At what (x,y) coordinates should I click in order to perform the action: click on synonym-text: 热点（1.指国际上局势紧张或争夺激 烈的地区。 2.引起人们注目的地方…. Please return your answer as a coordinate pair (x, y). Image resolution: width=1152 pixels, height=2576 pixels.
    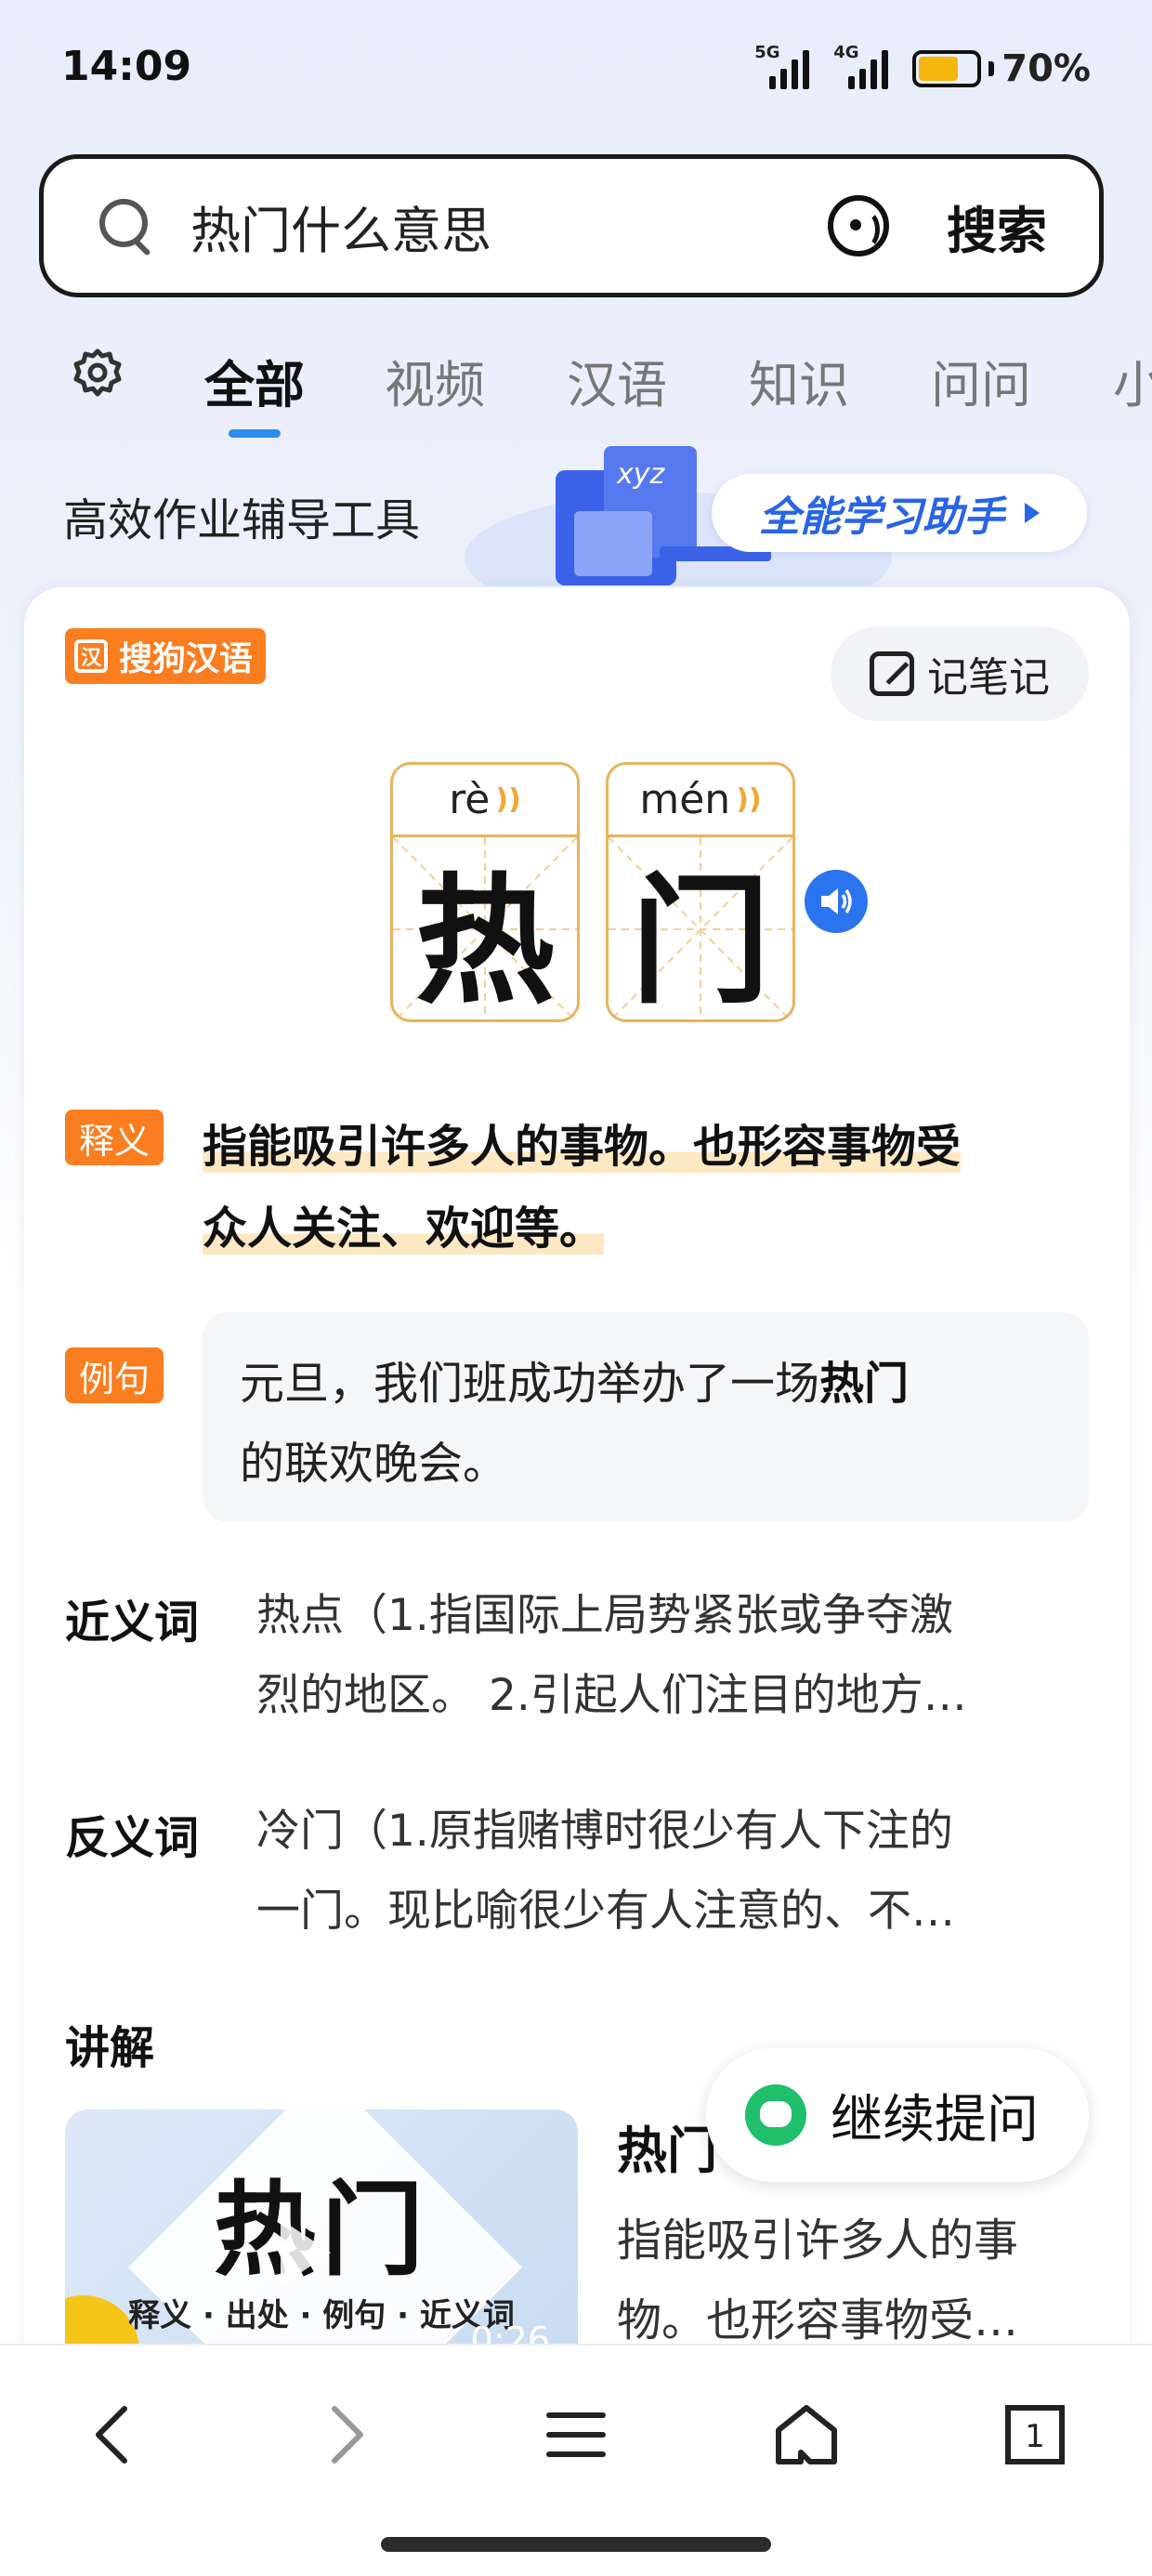
    Looking at the image, I should click on (665, 1656).